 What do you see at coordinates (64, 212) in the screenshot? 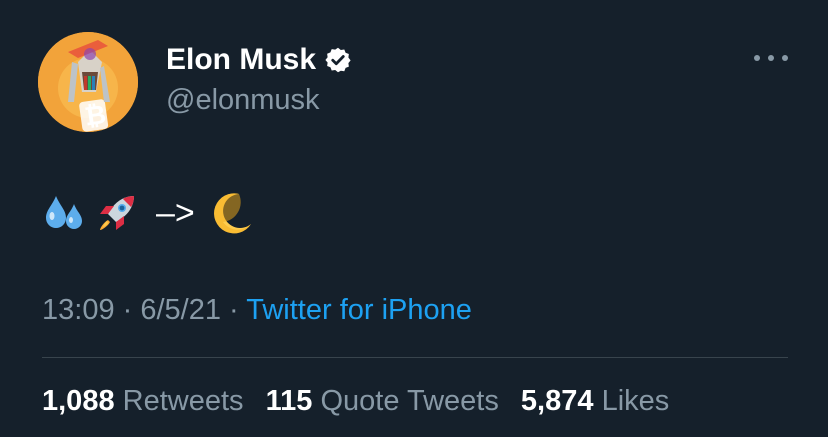
I see `sweat-droplets-icon` at bounding box center [64, 212].